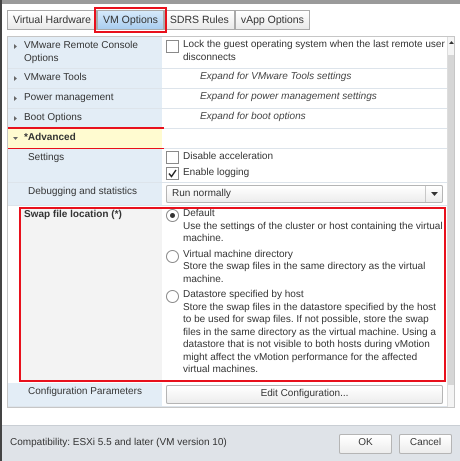 Image resolution: width=460 pixels, height=461 pixels. I want to click on expanded-caret-icon, so click(15, 138).